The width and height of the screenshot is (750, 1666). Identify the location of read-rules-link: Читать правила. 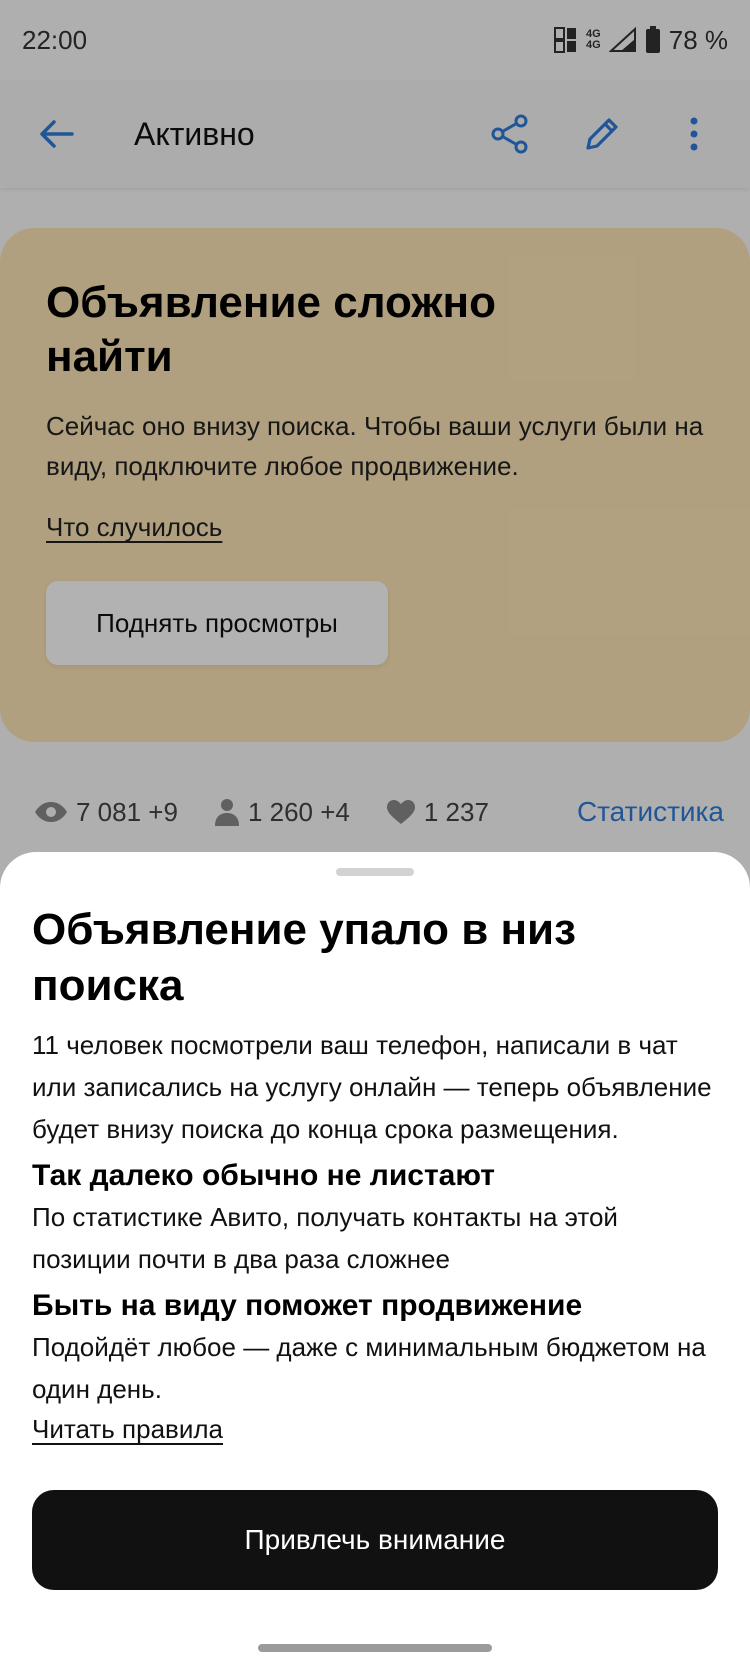
(127, 1429).